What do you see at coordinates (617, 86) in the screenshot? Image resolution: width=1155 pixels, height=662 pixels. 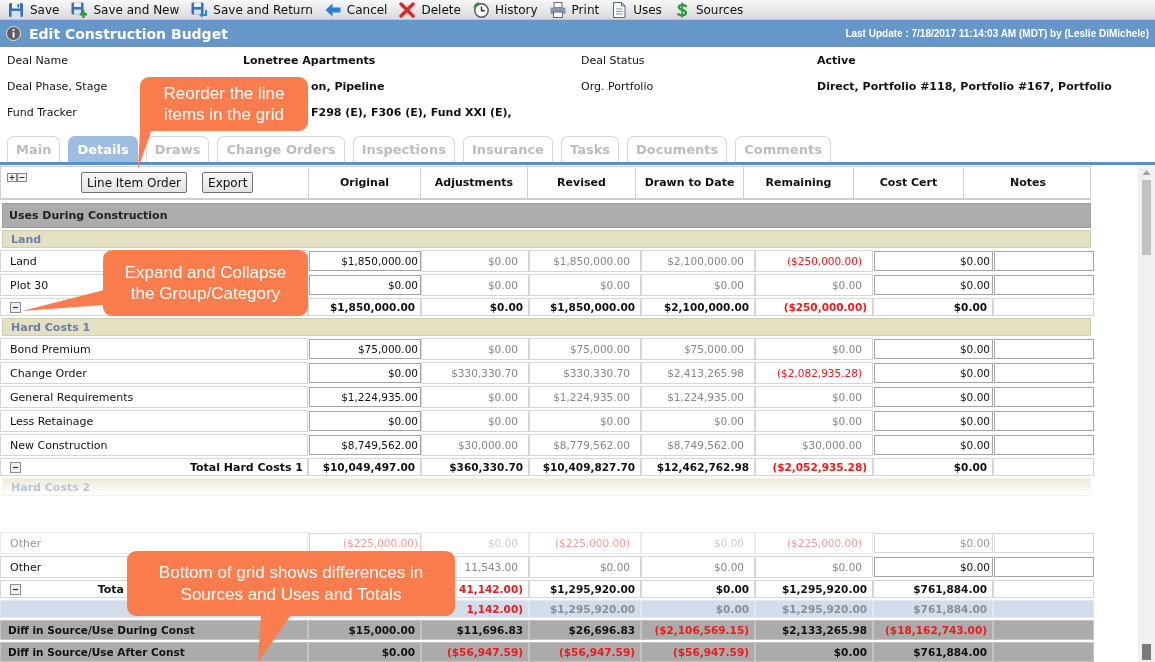 I see `field-label: Org. Portfolio` at bounding box center [617, 86].